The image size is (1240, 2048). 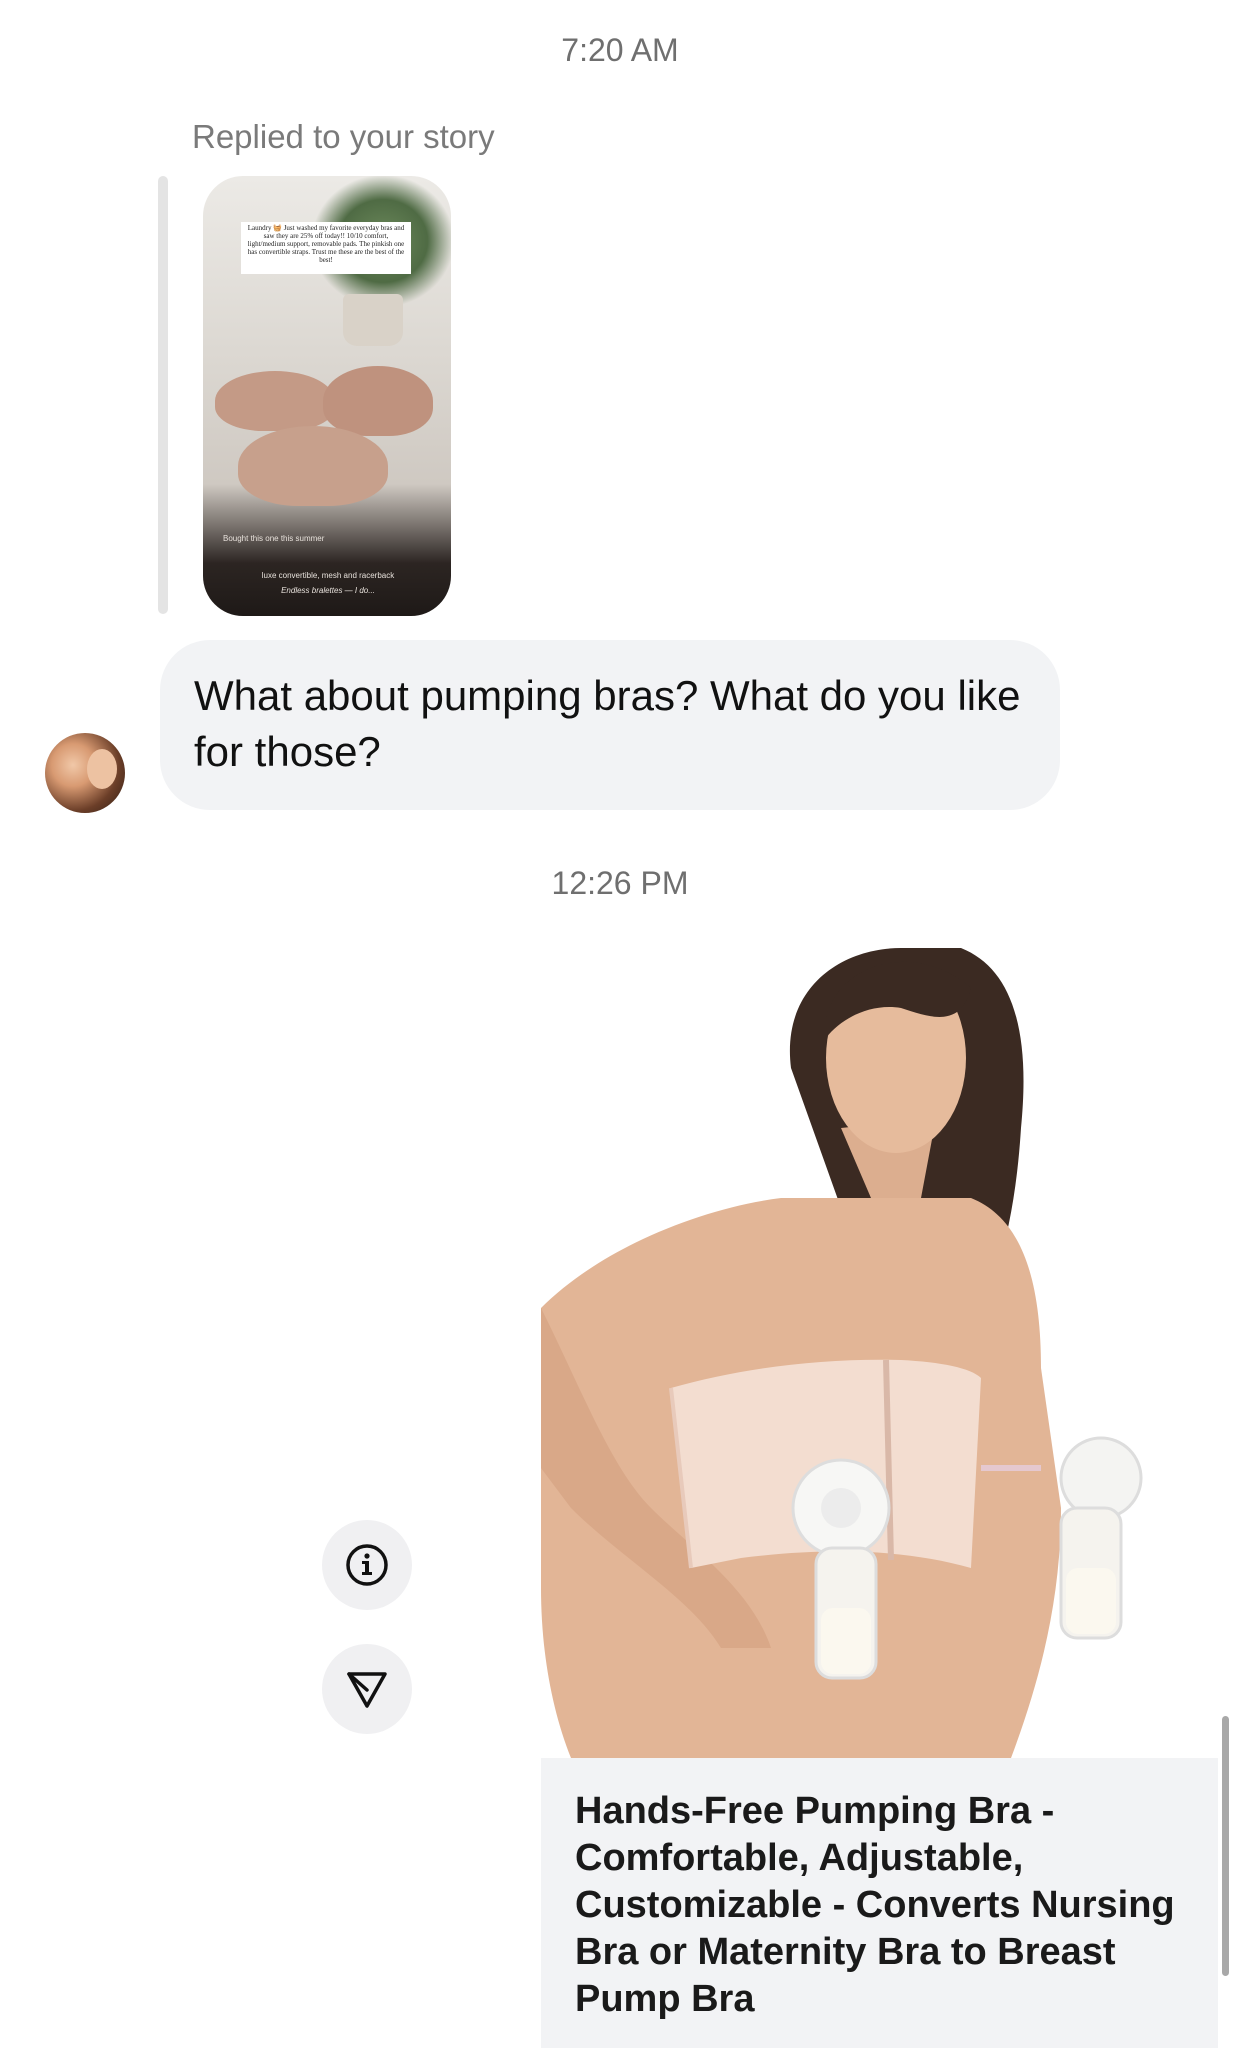 I want to click on paper-plane-icon, so click(x=367, y=1690).